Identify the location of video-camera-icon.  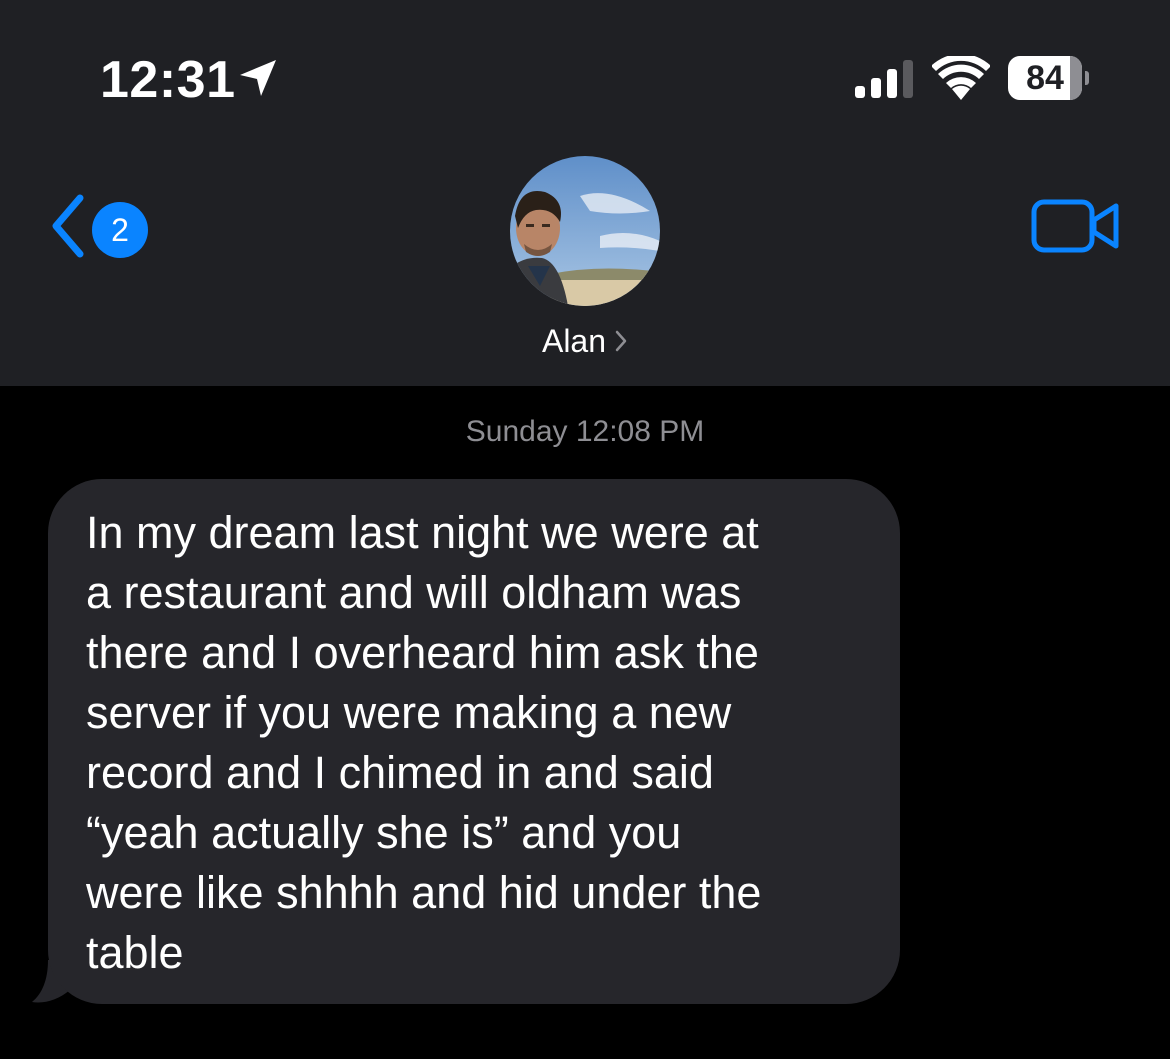
(1076, 226).